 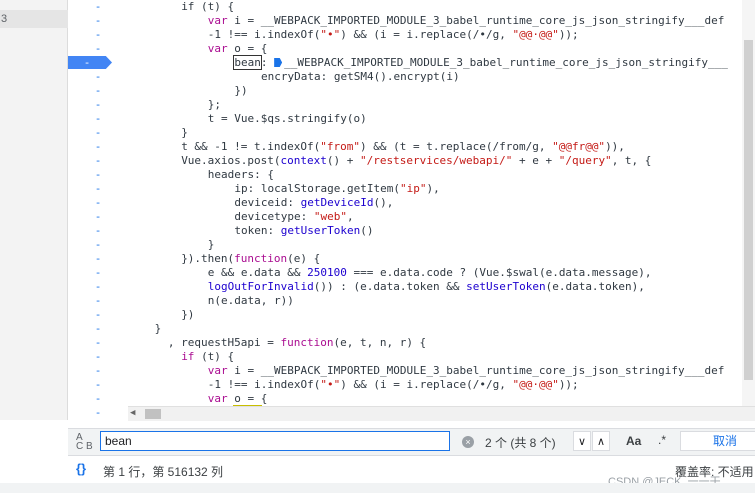 I want to click on inline-breakpoint-icon, so click(x=278, y=62).